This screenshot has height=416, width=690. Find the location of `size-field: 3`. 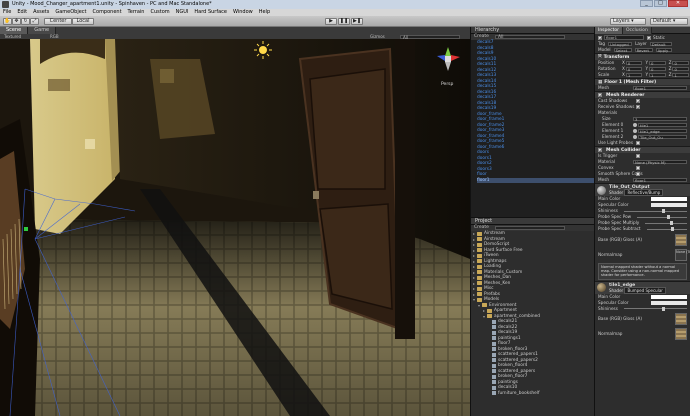

size-field: 3 is located at coordinates (660, 119).